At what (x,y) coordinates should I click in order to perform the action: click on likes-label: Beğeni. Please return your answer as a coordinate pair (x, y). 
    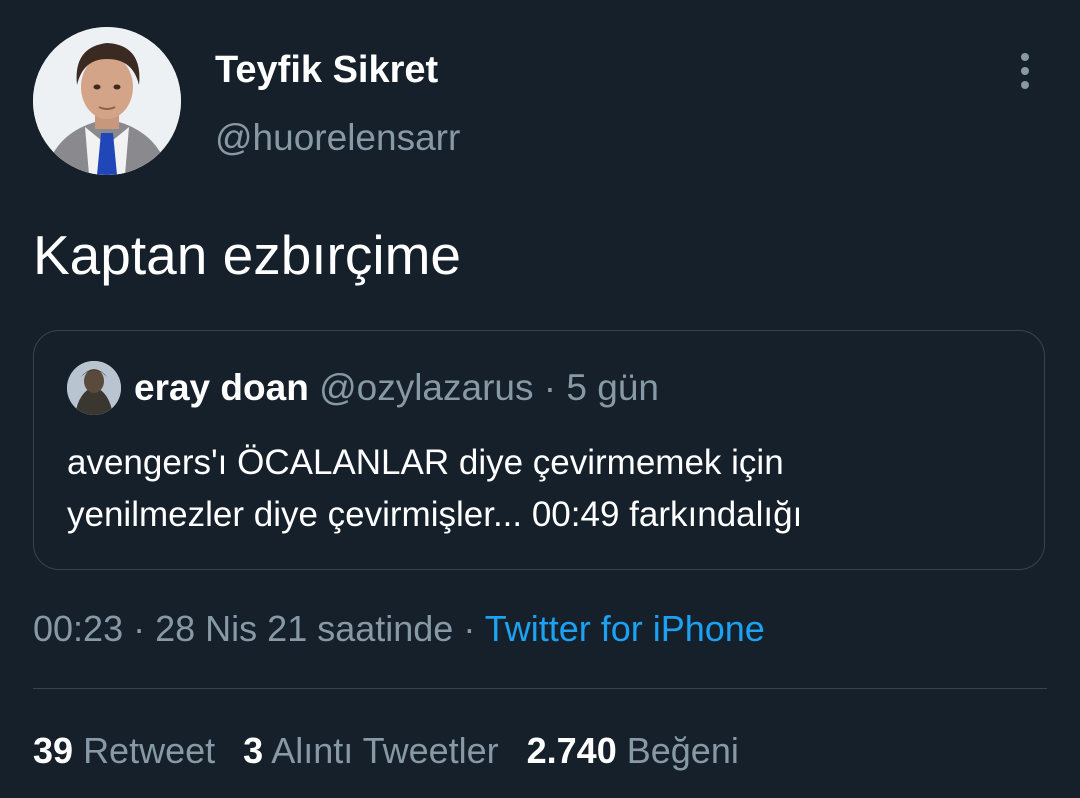
    Looking at the image, I should click on (682, 750).